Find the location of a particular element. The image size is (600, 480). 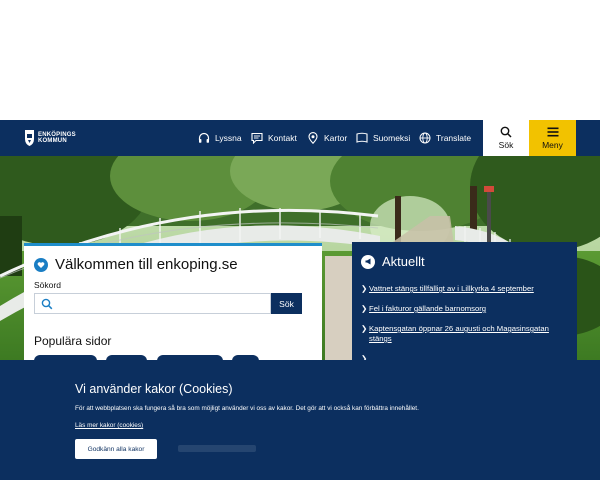

cookie-more-link: Läs mer kakor (cookies) is located at coordinates (109, 425).